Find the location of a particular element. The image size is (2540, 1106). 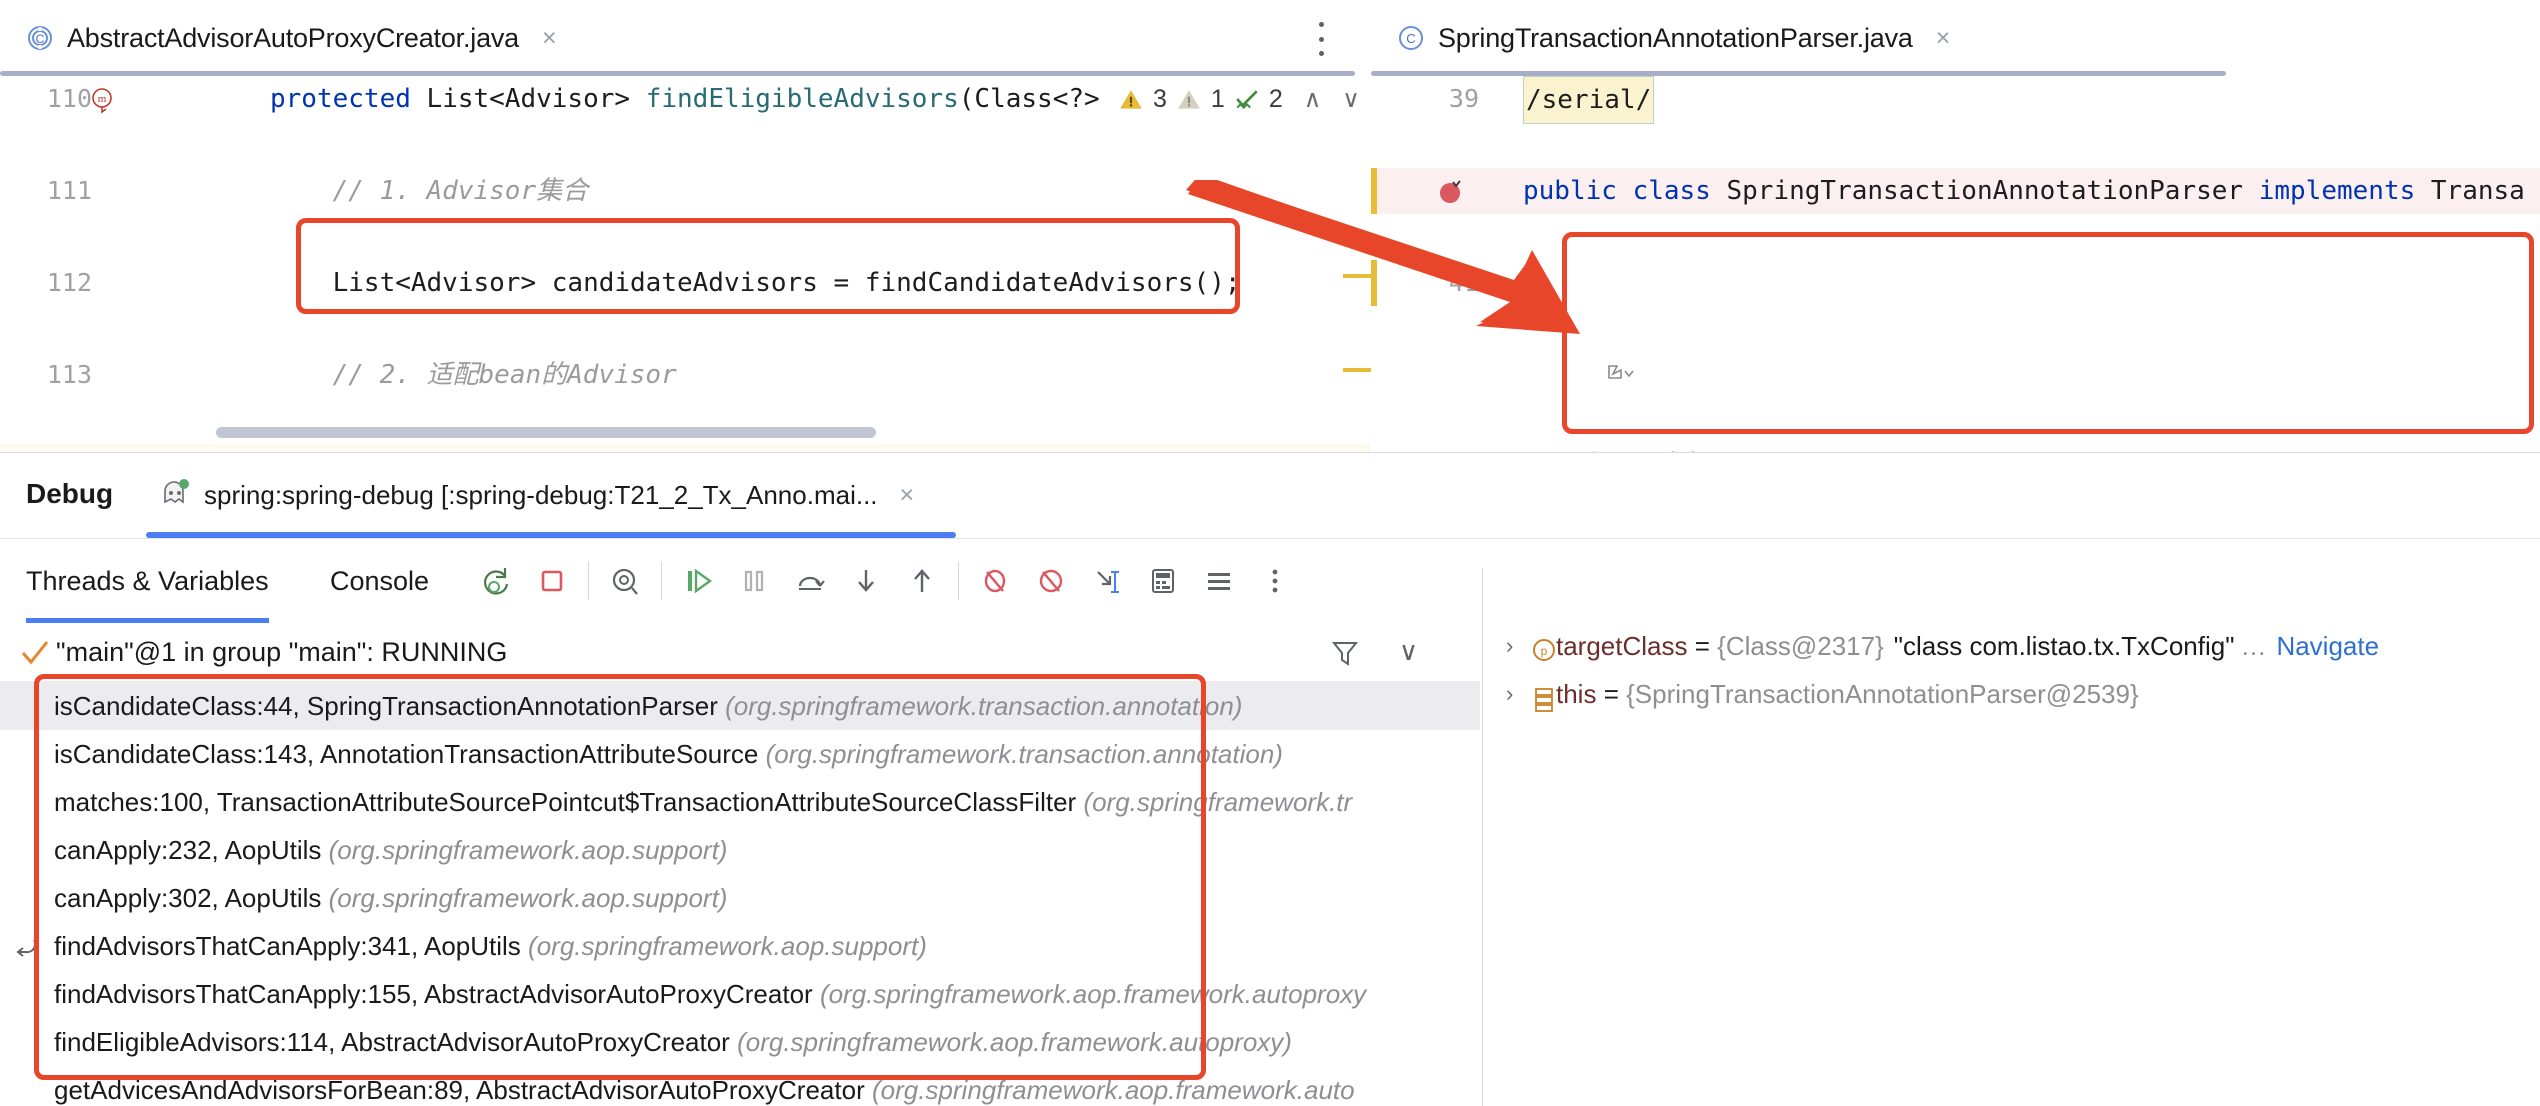

frame-package: (org.springframework.aop.support) is located at coordinates (727, 946).